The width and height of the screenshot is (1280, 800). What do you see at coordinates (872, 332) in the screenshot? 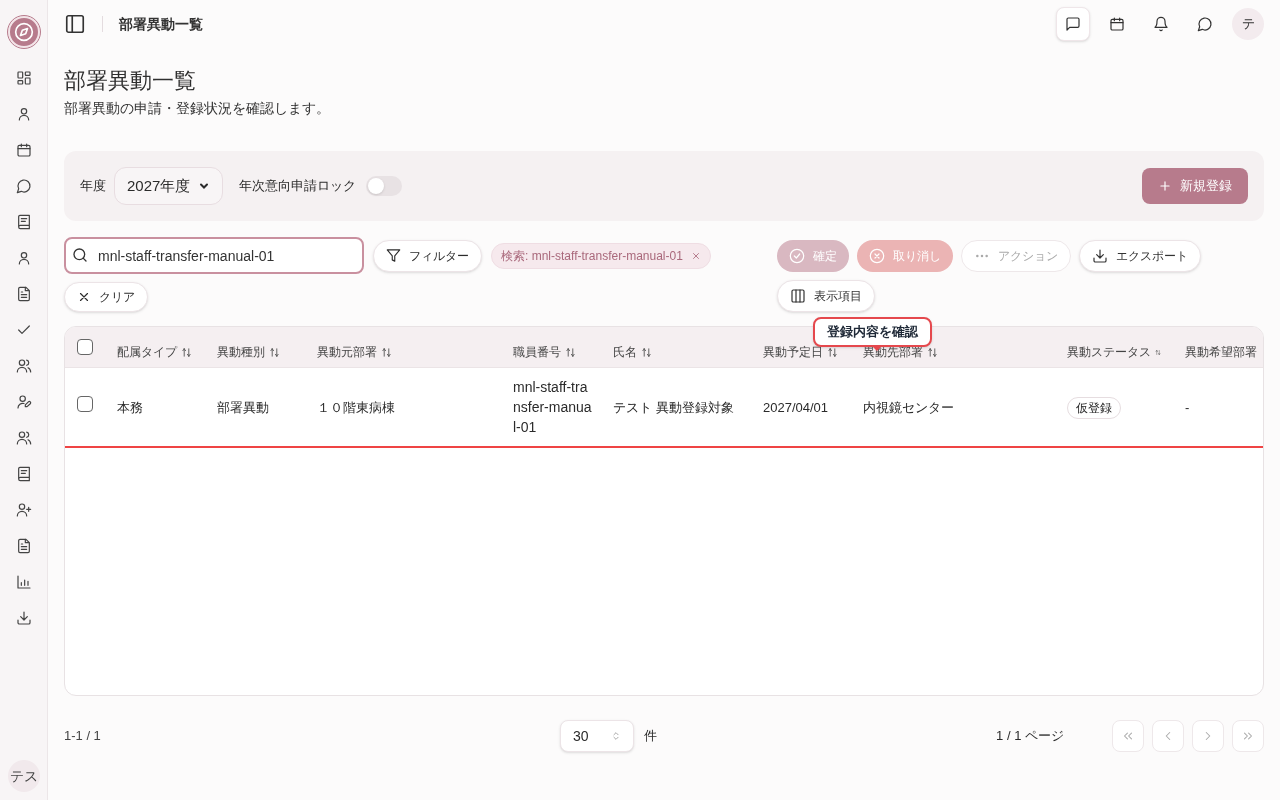
I see `tooltip: 登録内容を確認` at bounding box center [872, 332].